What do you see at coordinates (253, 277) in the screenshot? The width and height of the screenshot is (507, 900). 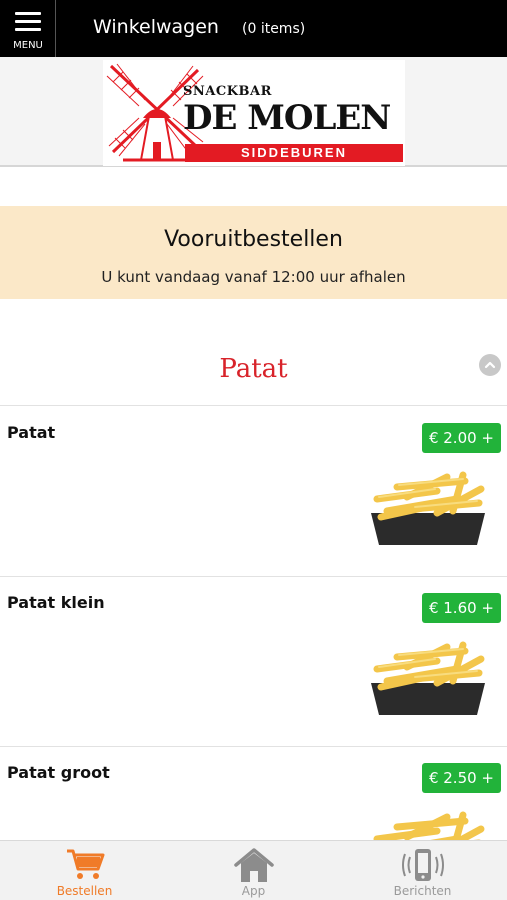 I see `preorder-subtitle: U kunt vandaag vanaf 12:00 uur afhalen` at bounding box center [253, 277].